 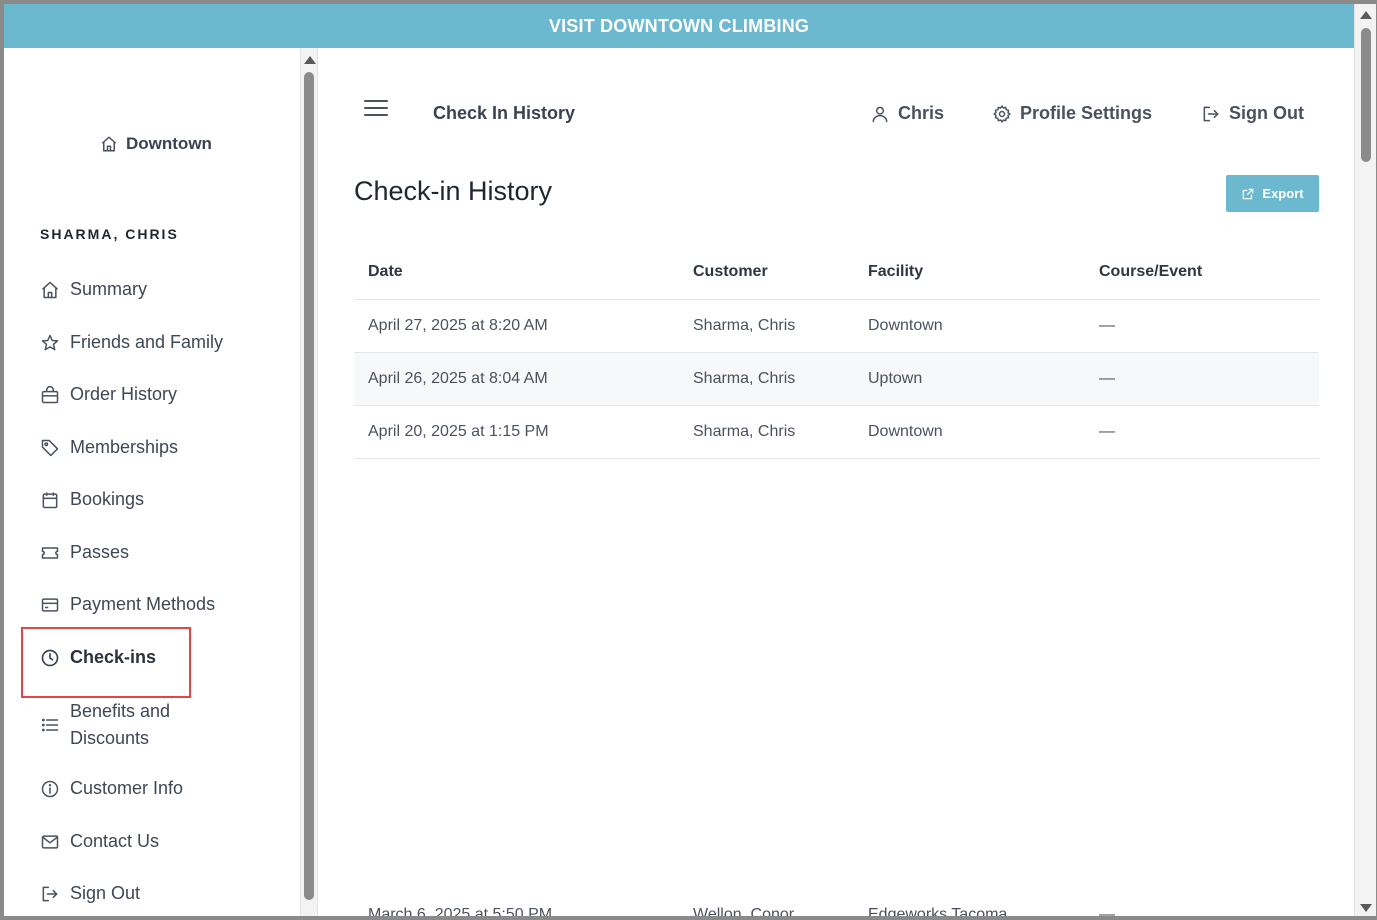 What do you see at coordinates (50, 394) in the screenshot?
I see `shopping-bag-icon` at bounding box center [50, 394].